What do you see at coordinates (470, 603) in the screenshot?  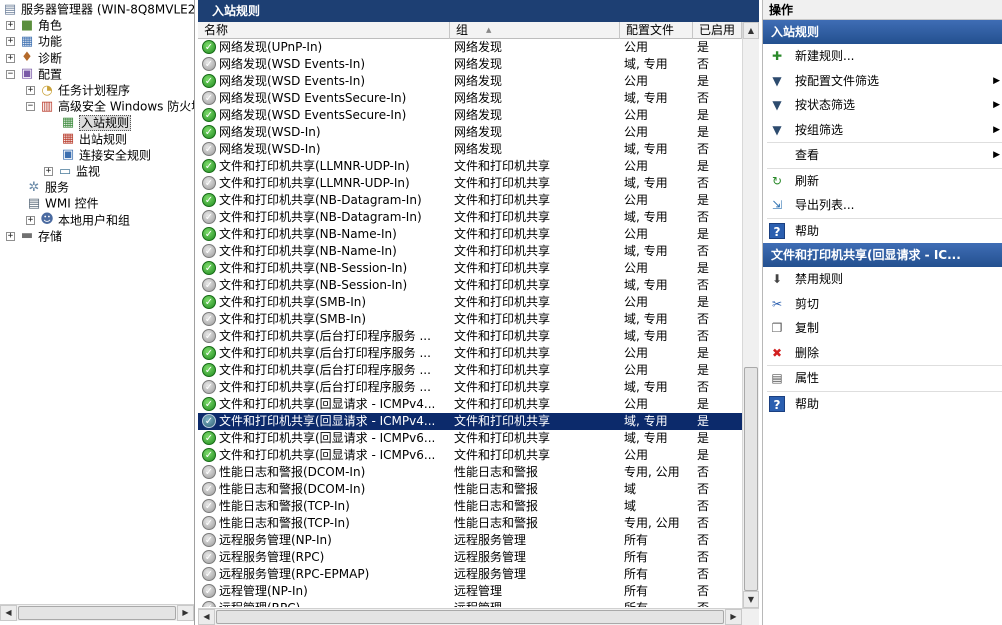 I see `table-row: ✓远程管理(RPC) 远程管理所有否` at bounding box center [470, 603].